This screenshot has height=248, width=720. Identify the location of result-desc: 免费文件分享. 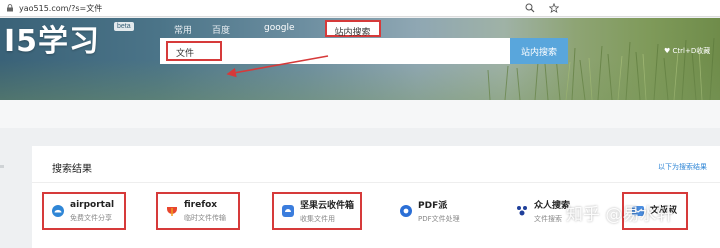
(91, 217).